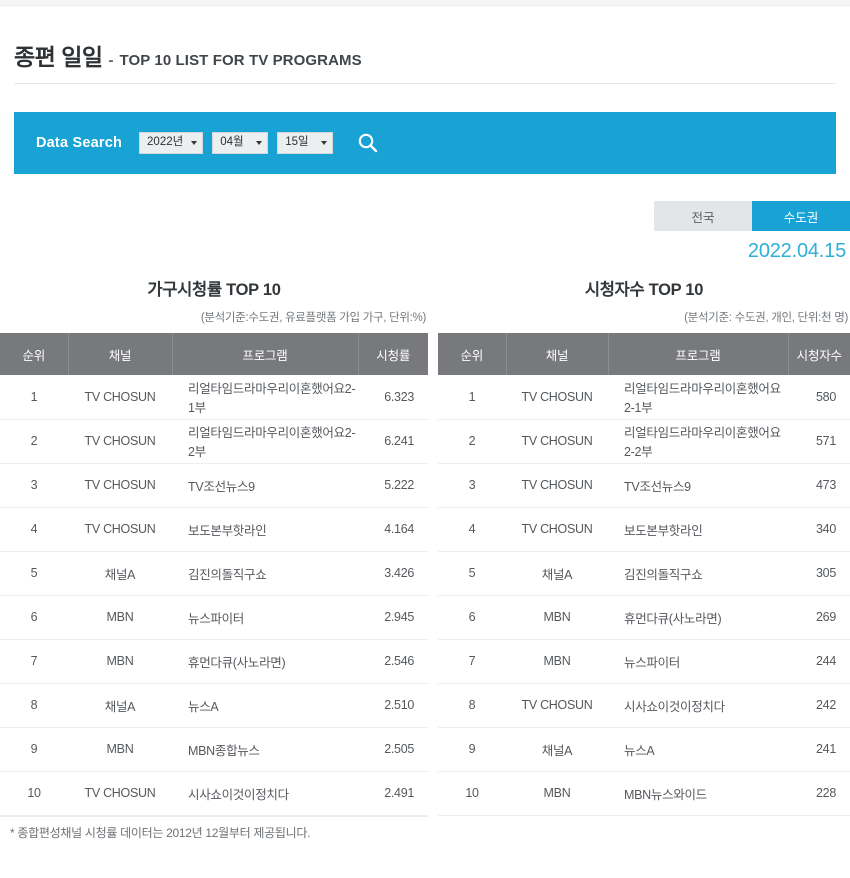 Image resolution: width=850 pixels, height=878 pixels. What do you see at coordinates (766, 318) in the screenshot?
I see `viewer-count-subtitle: (분석기준: 수도권, 개인, 단위:천 명)` at bounding box center [766, 318].